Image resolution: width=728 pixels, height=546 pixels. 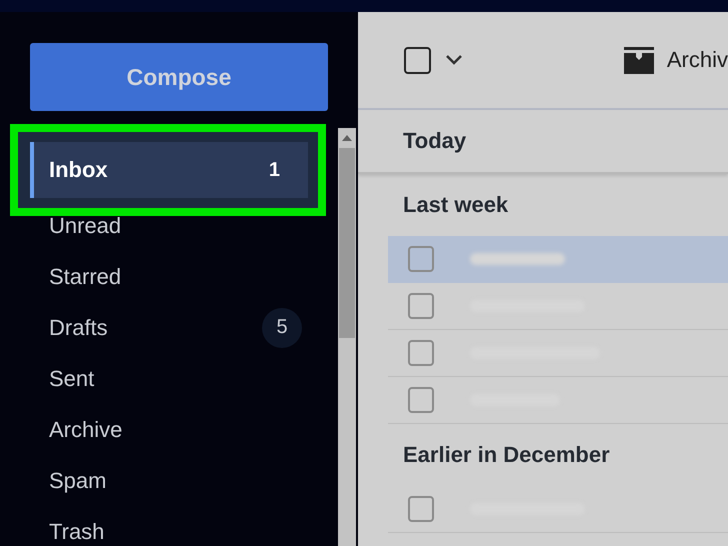 What do you see at coordinates (169, 225) in the screenshot?
I see `folder-item: Unread` at bounding box center [169, 225].